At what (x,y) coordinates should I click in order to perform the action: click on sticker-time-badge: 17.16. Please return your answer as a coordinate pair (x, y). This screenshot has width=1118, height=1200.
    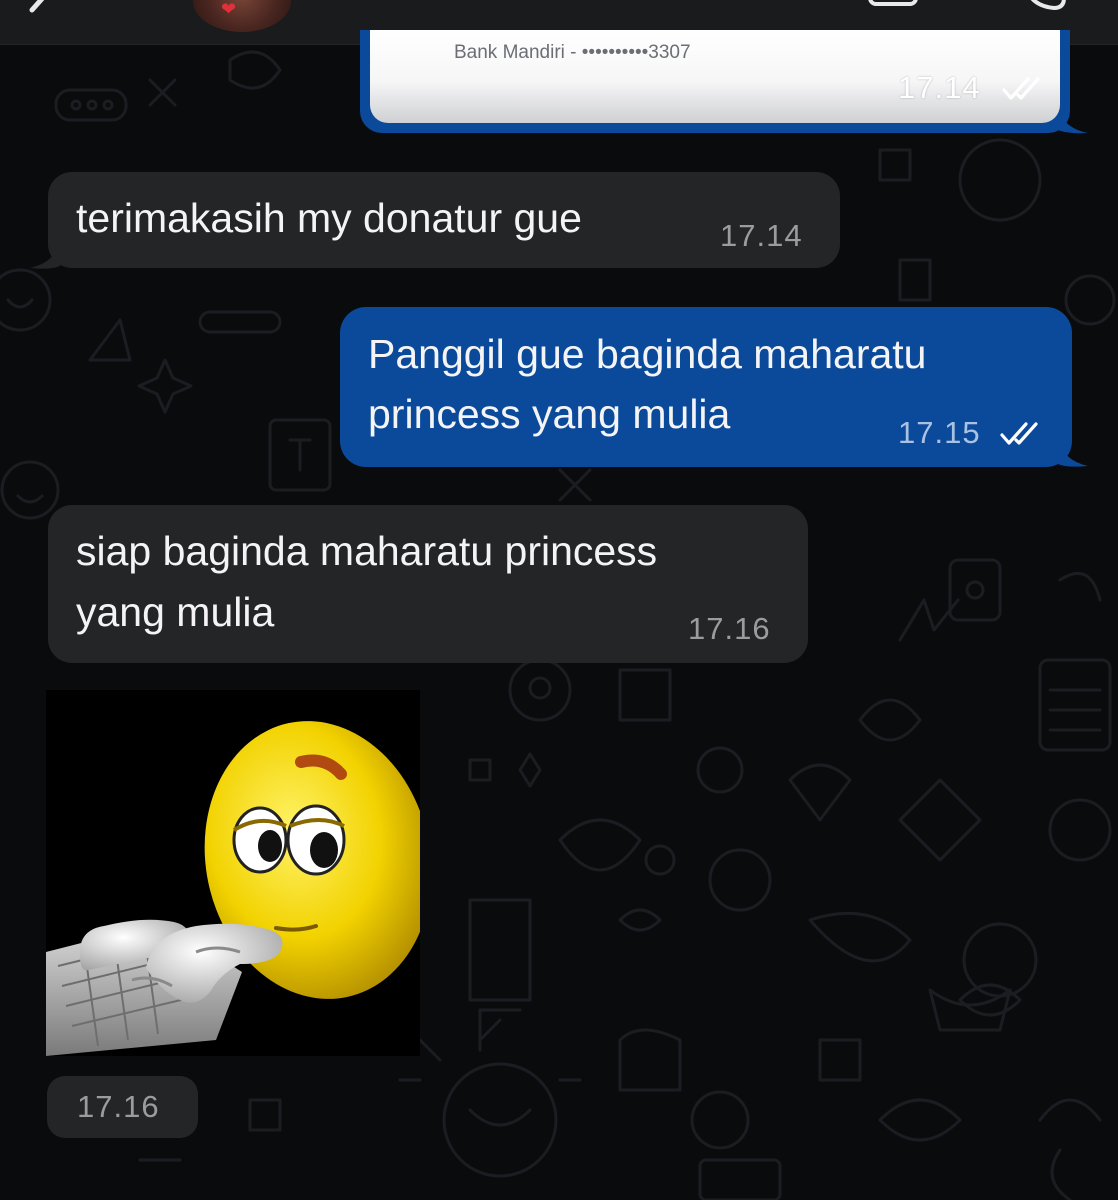
    Looking at the image, I should click on (122, 1107).